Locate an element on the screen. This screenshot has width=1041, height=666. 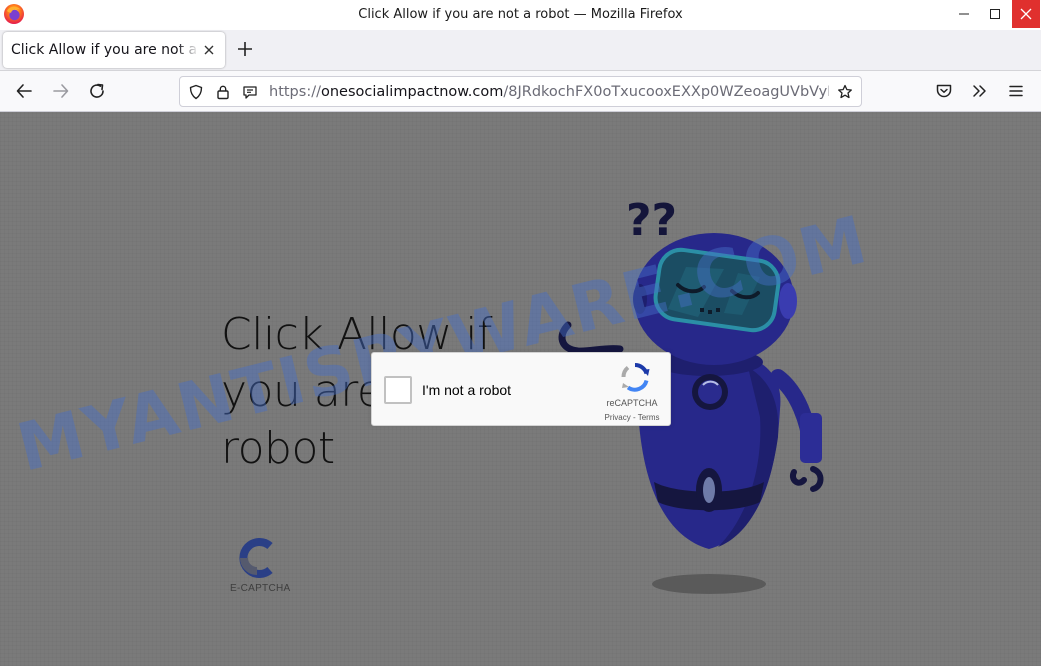
extensions-overflow-icon is located at coordinates (980, 91).